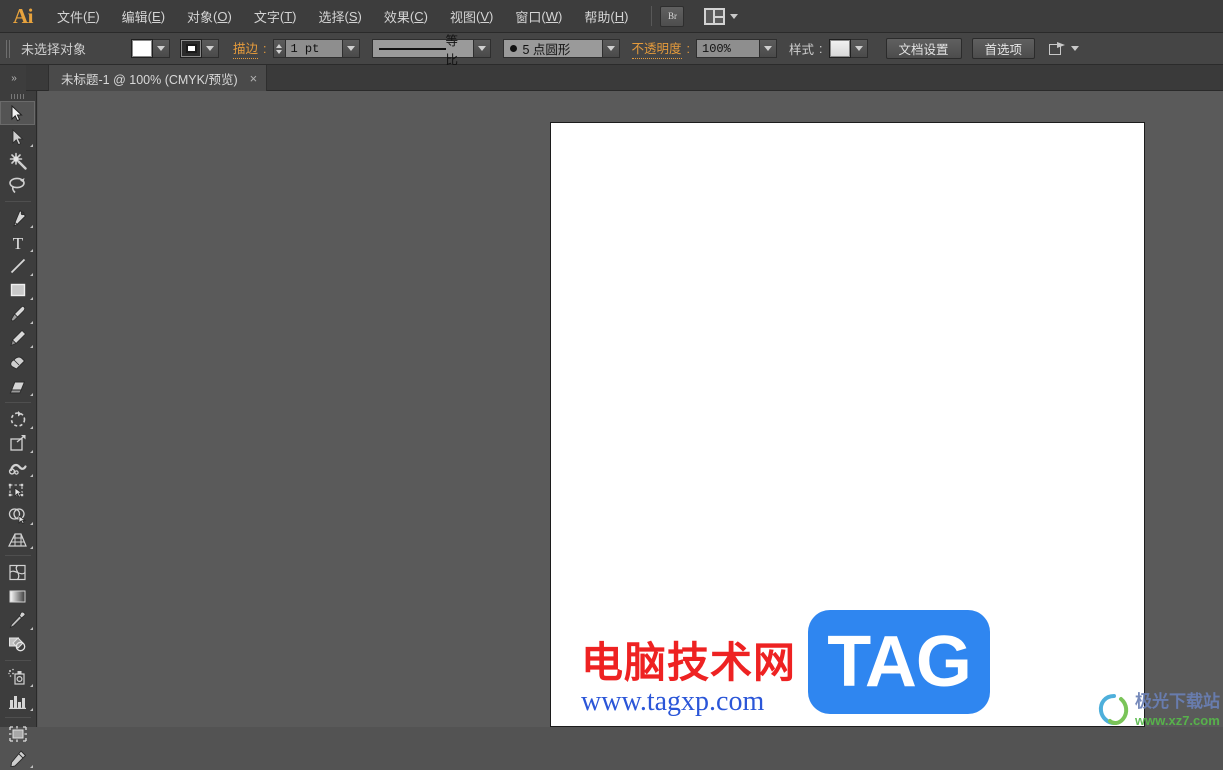 The image size is (1223, 770). I want to click on menu-file: 文件(F), so click(78, 16).